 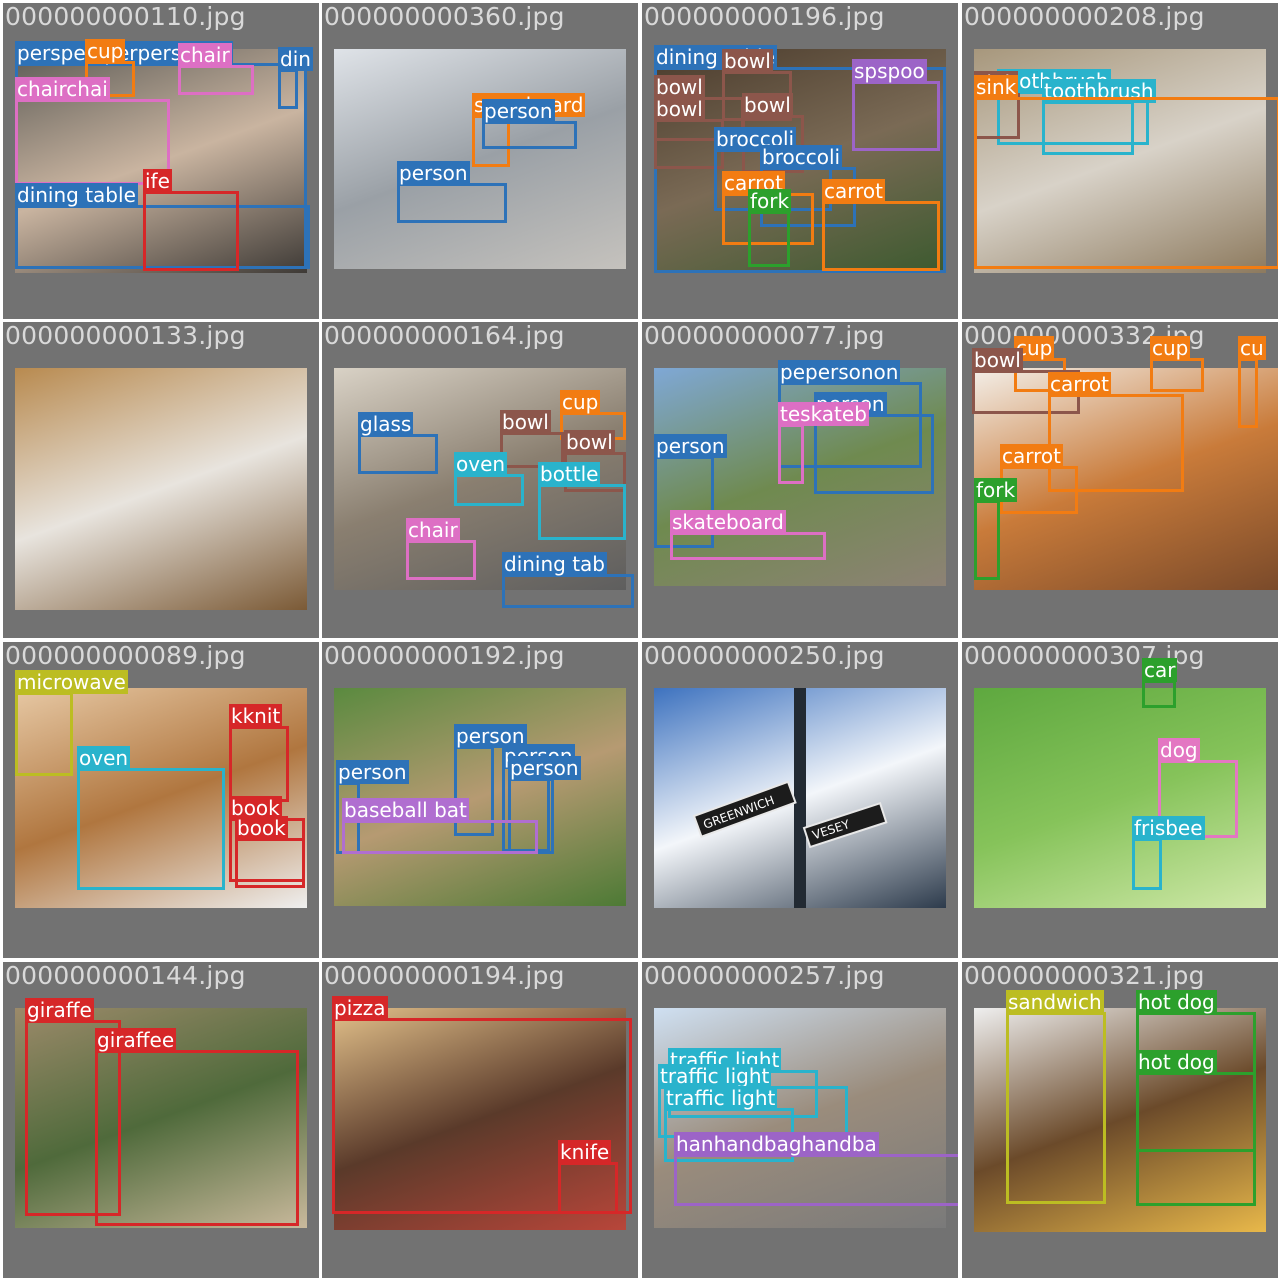 What do you see at coordinates (1084, 976) in the screenshot?
I see `tile-filename: 000000000321.jpg` at bounding box center [1084, 976].